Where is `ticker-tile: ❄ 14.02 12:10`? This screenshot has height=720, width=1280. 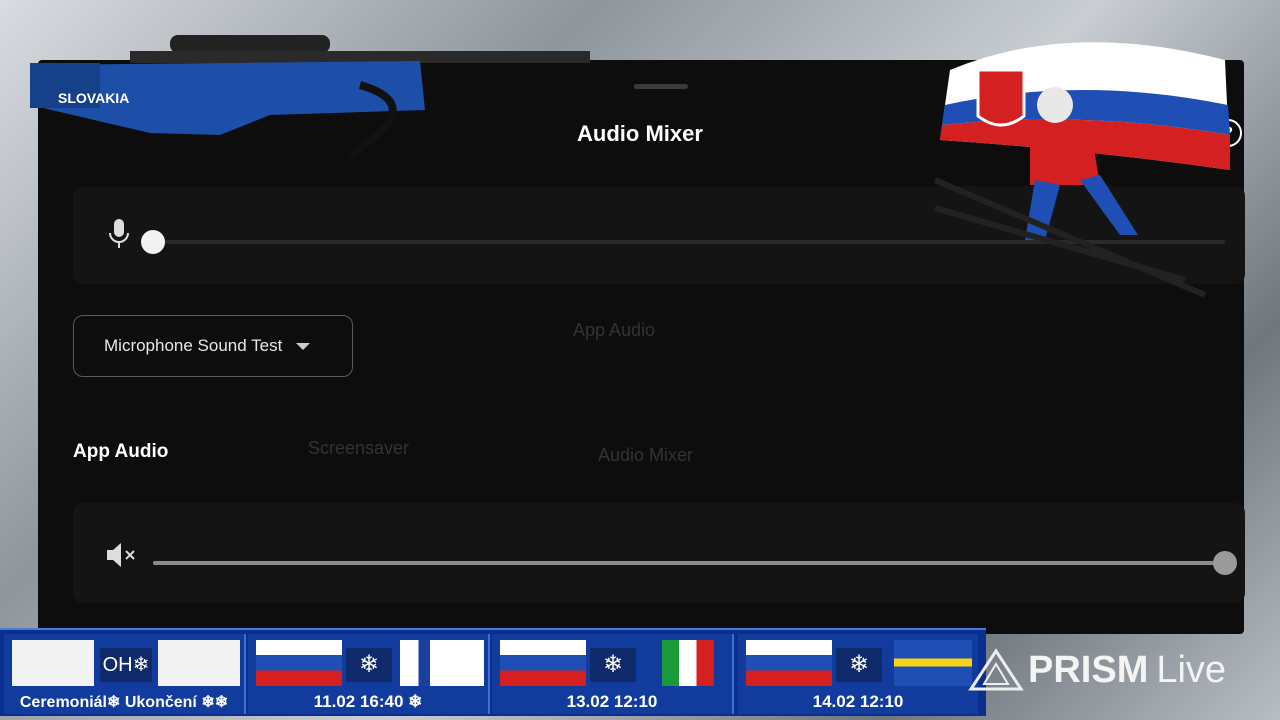
ticker-tile: ❄ 14.02 12:10 is located at coordinates (858, 674).